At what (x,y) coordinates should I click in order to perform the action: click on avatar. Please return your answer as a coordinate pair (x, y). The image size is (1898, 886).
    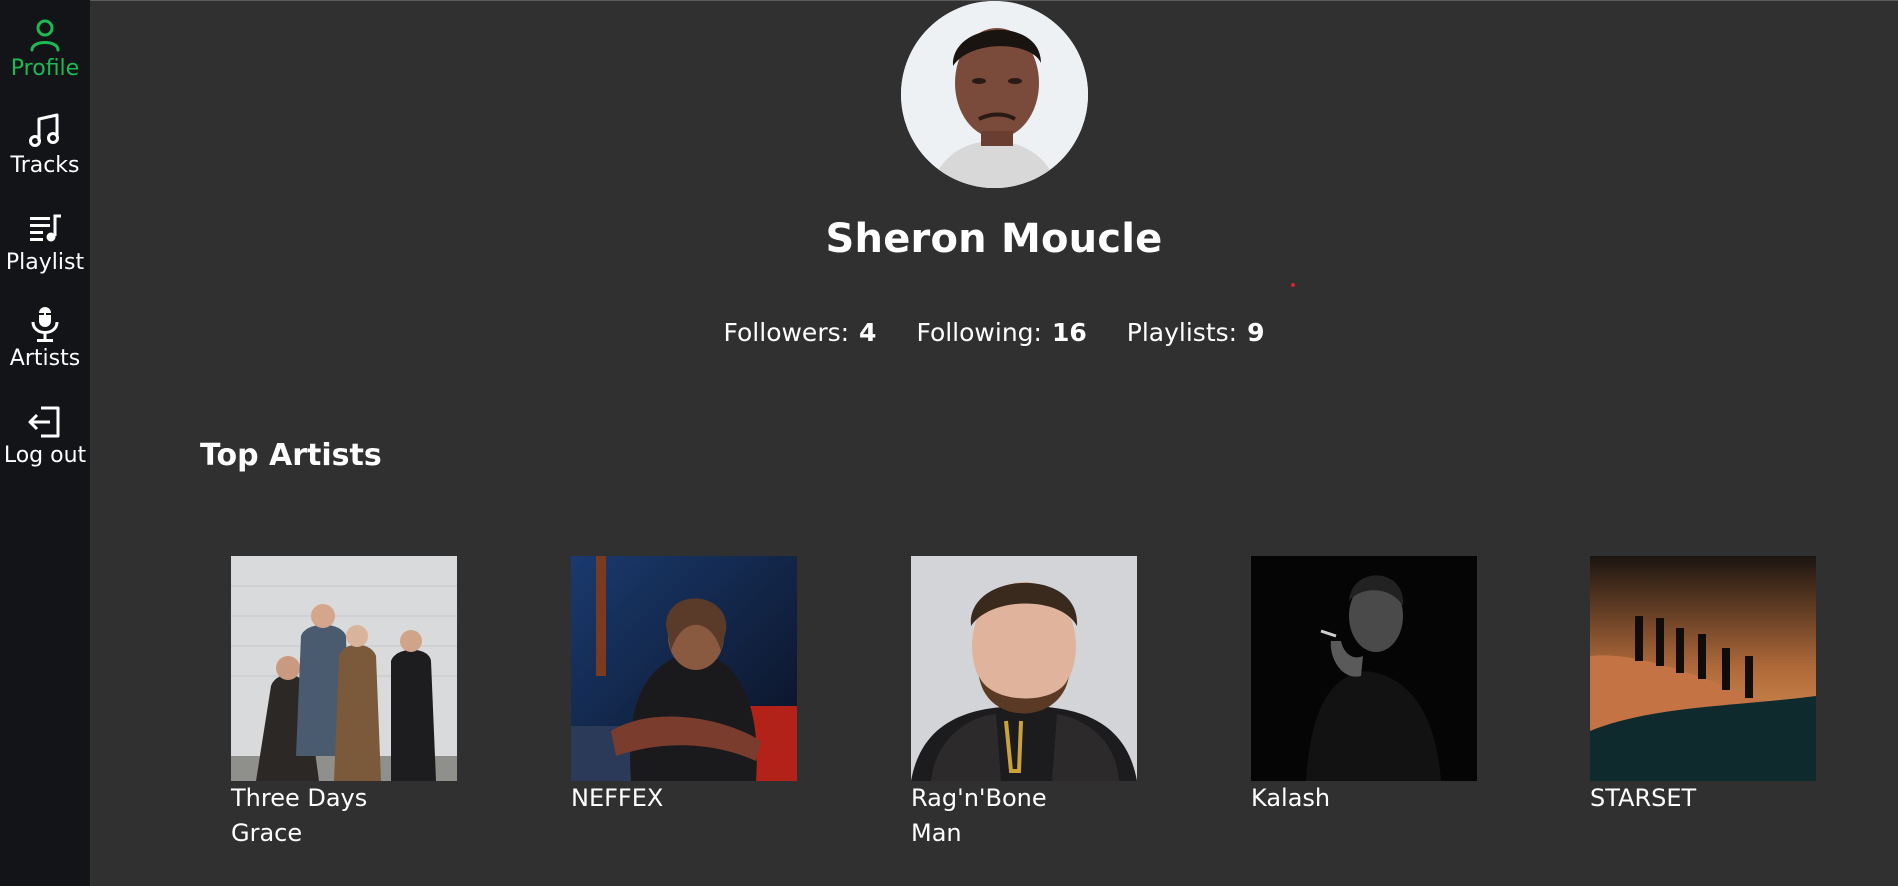
    Looking at the image, I should click on (994, 94).